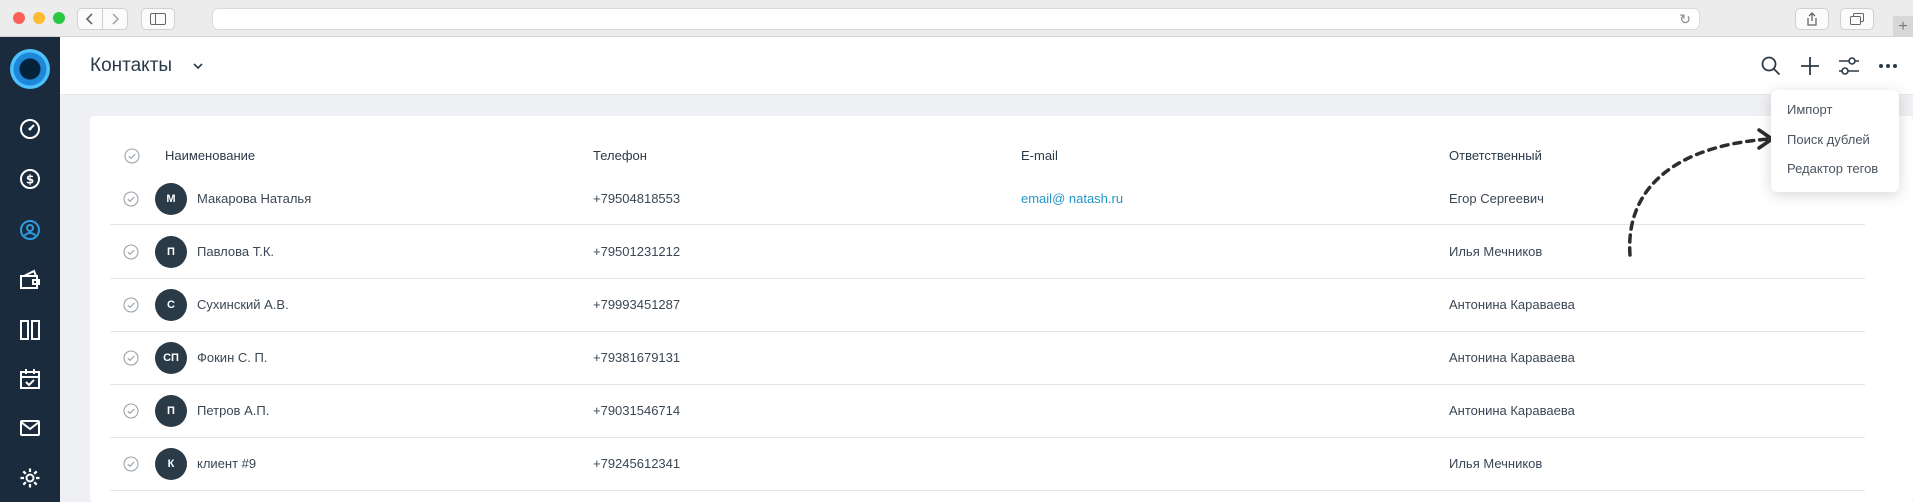  I want to click on more-button, so click(1888, 66).